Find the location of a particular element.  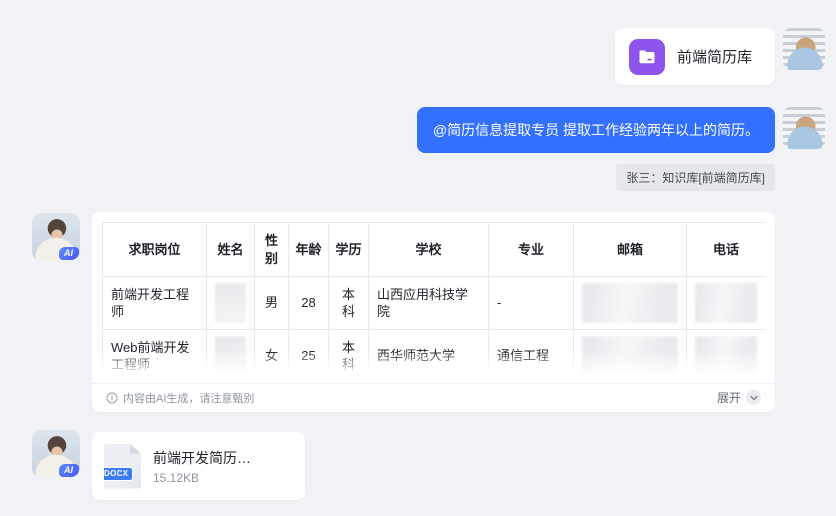

page-fold is located at coordinates (135, 448).